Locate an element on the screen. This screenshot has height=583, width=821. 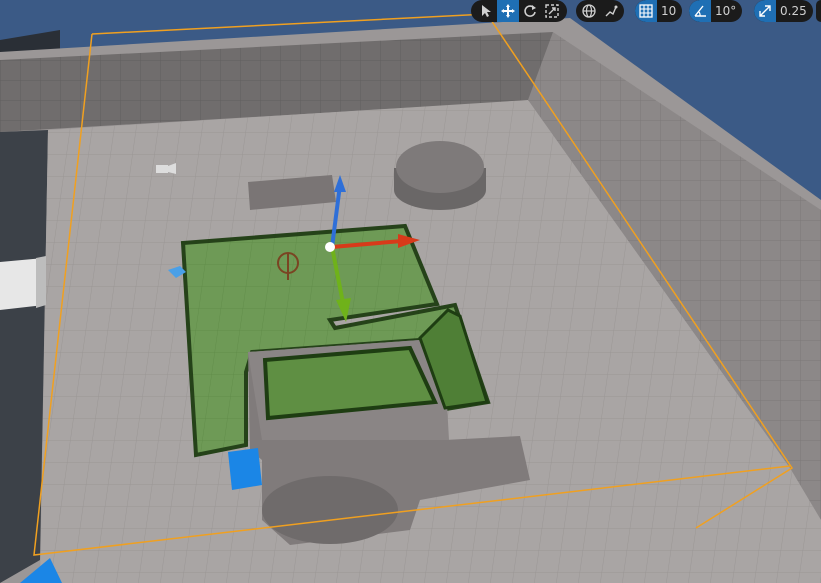
rotation-snap-toolbar: 10° is located at coordinates (716, 11).